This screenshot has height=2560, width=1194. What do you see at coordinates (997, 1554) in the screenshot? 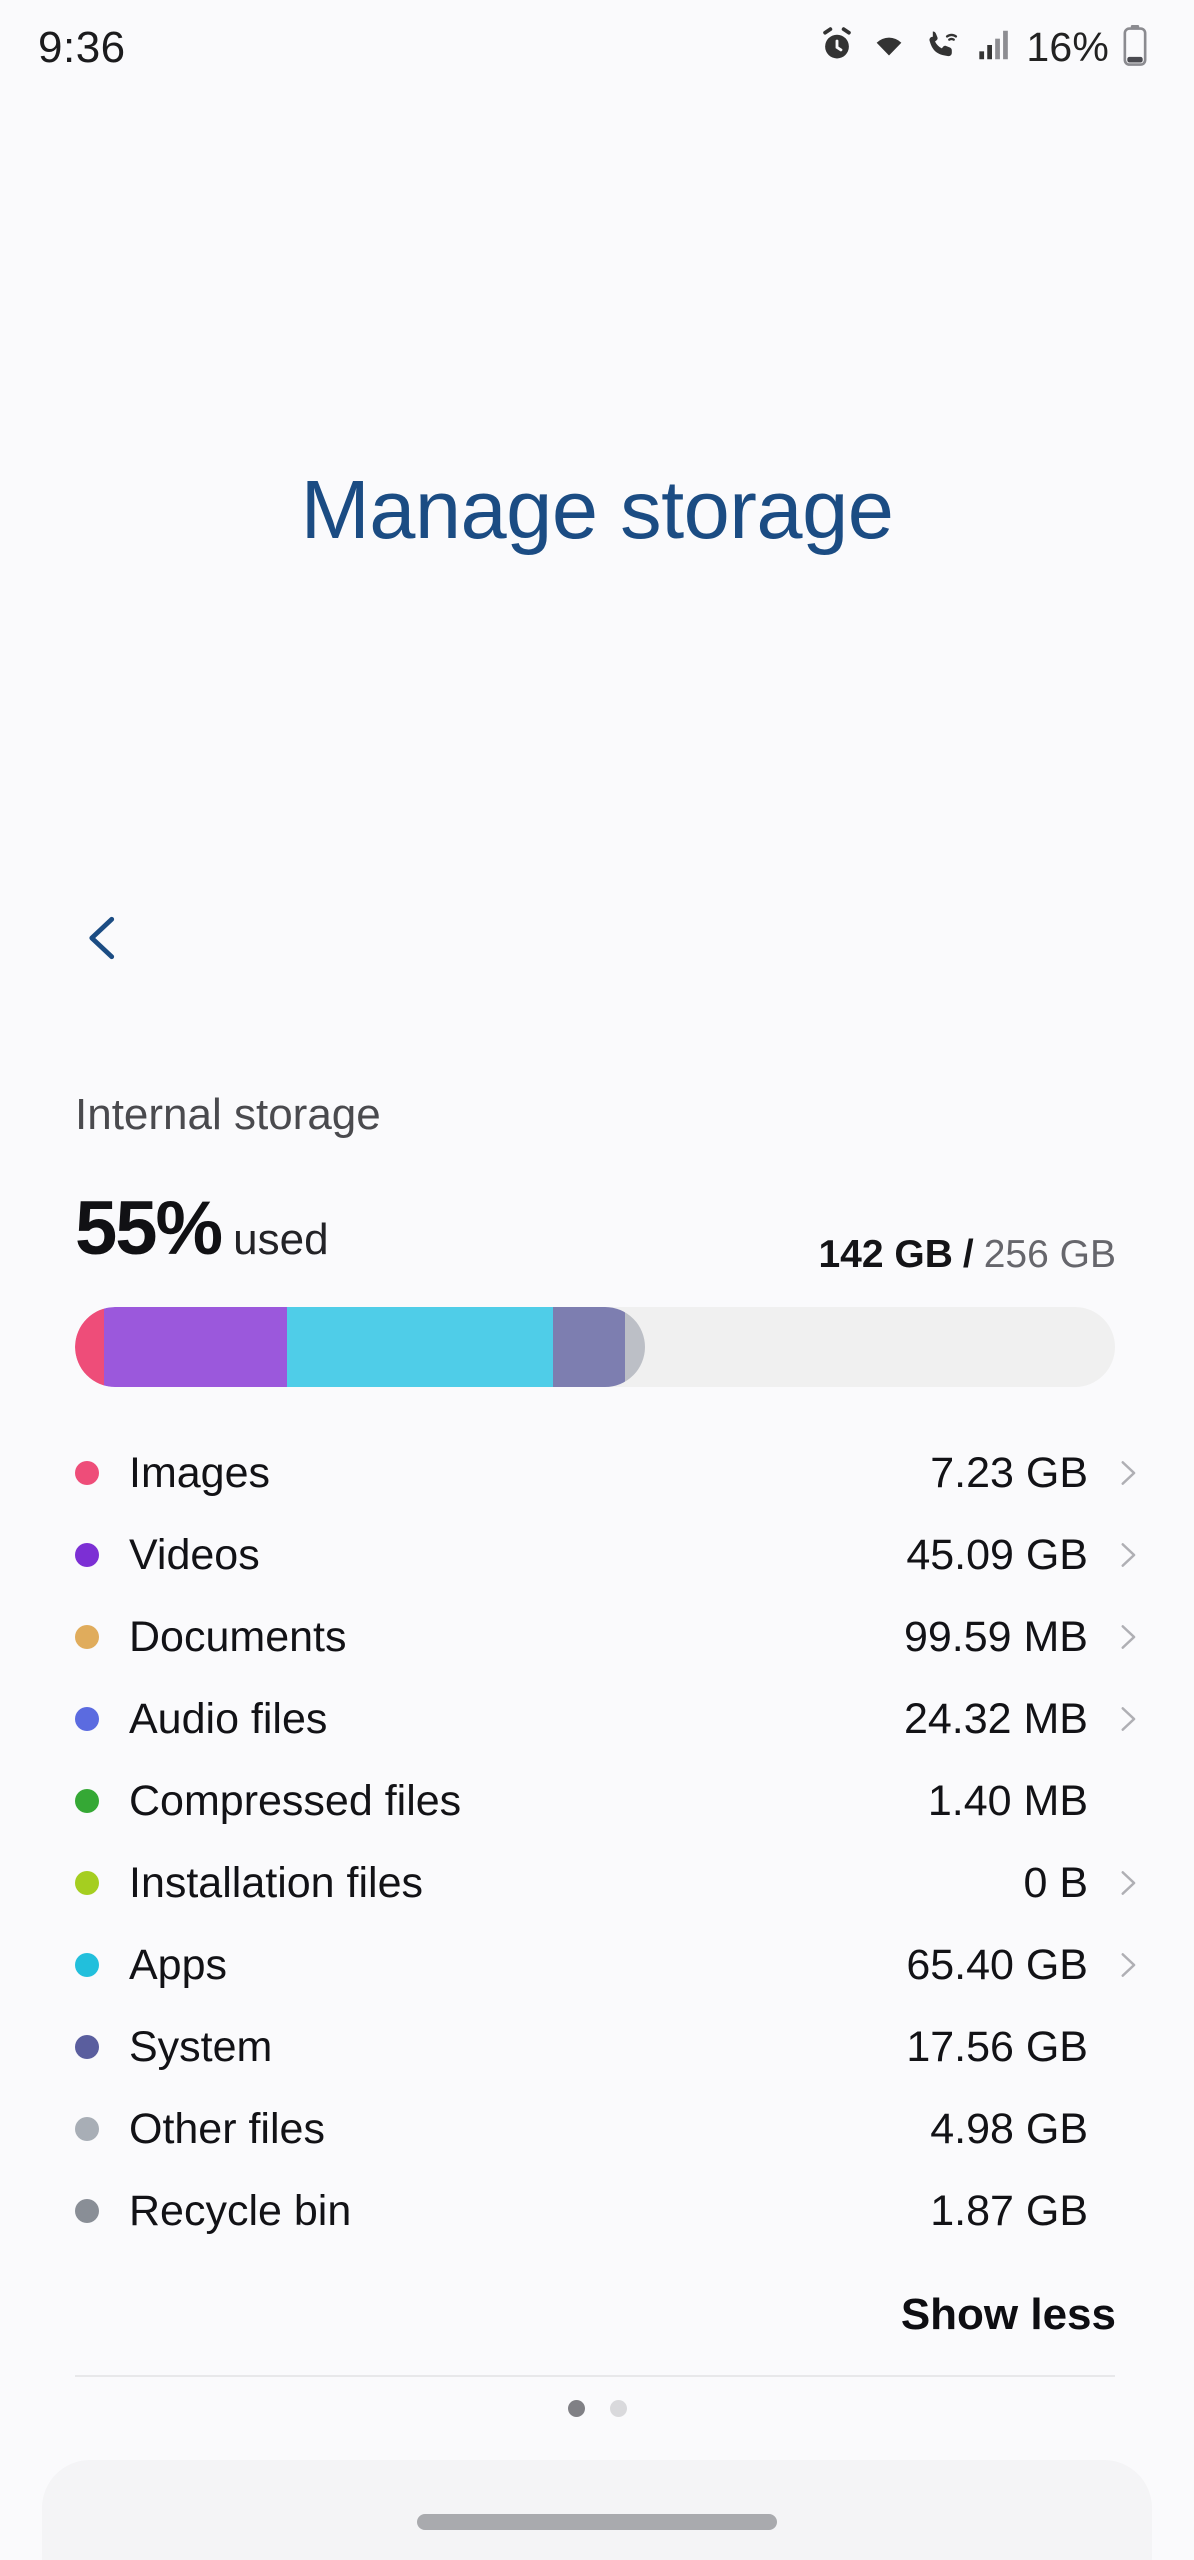
I see `category-size: 45.09 GB` at bounding box center [997, 1554].